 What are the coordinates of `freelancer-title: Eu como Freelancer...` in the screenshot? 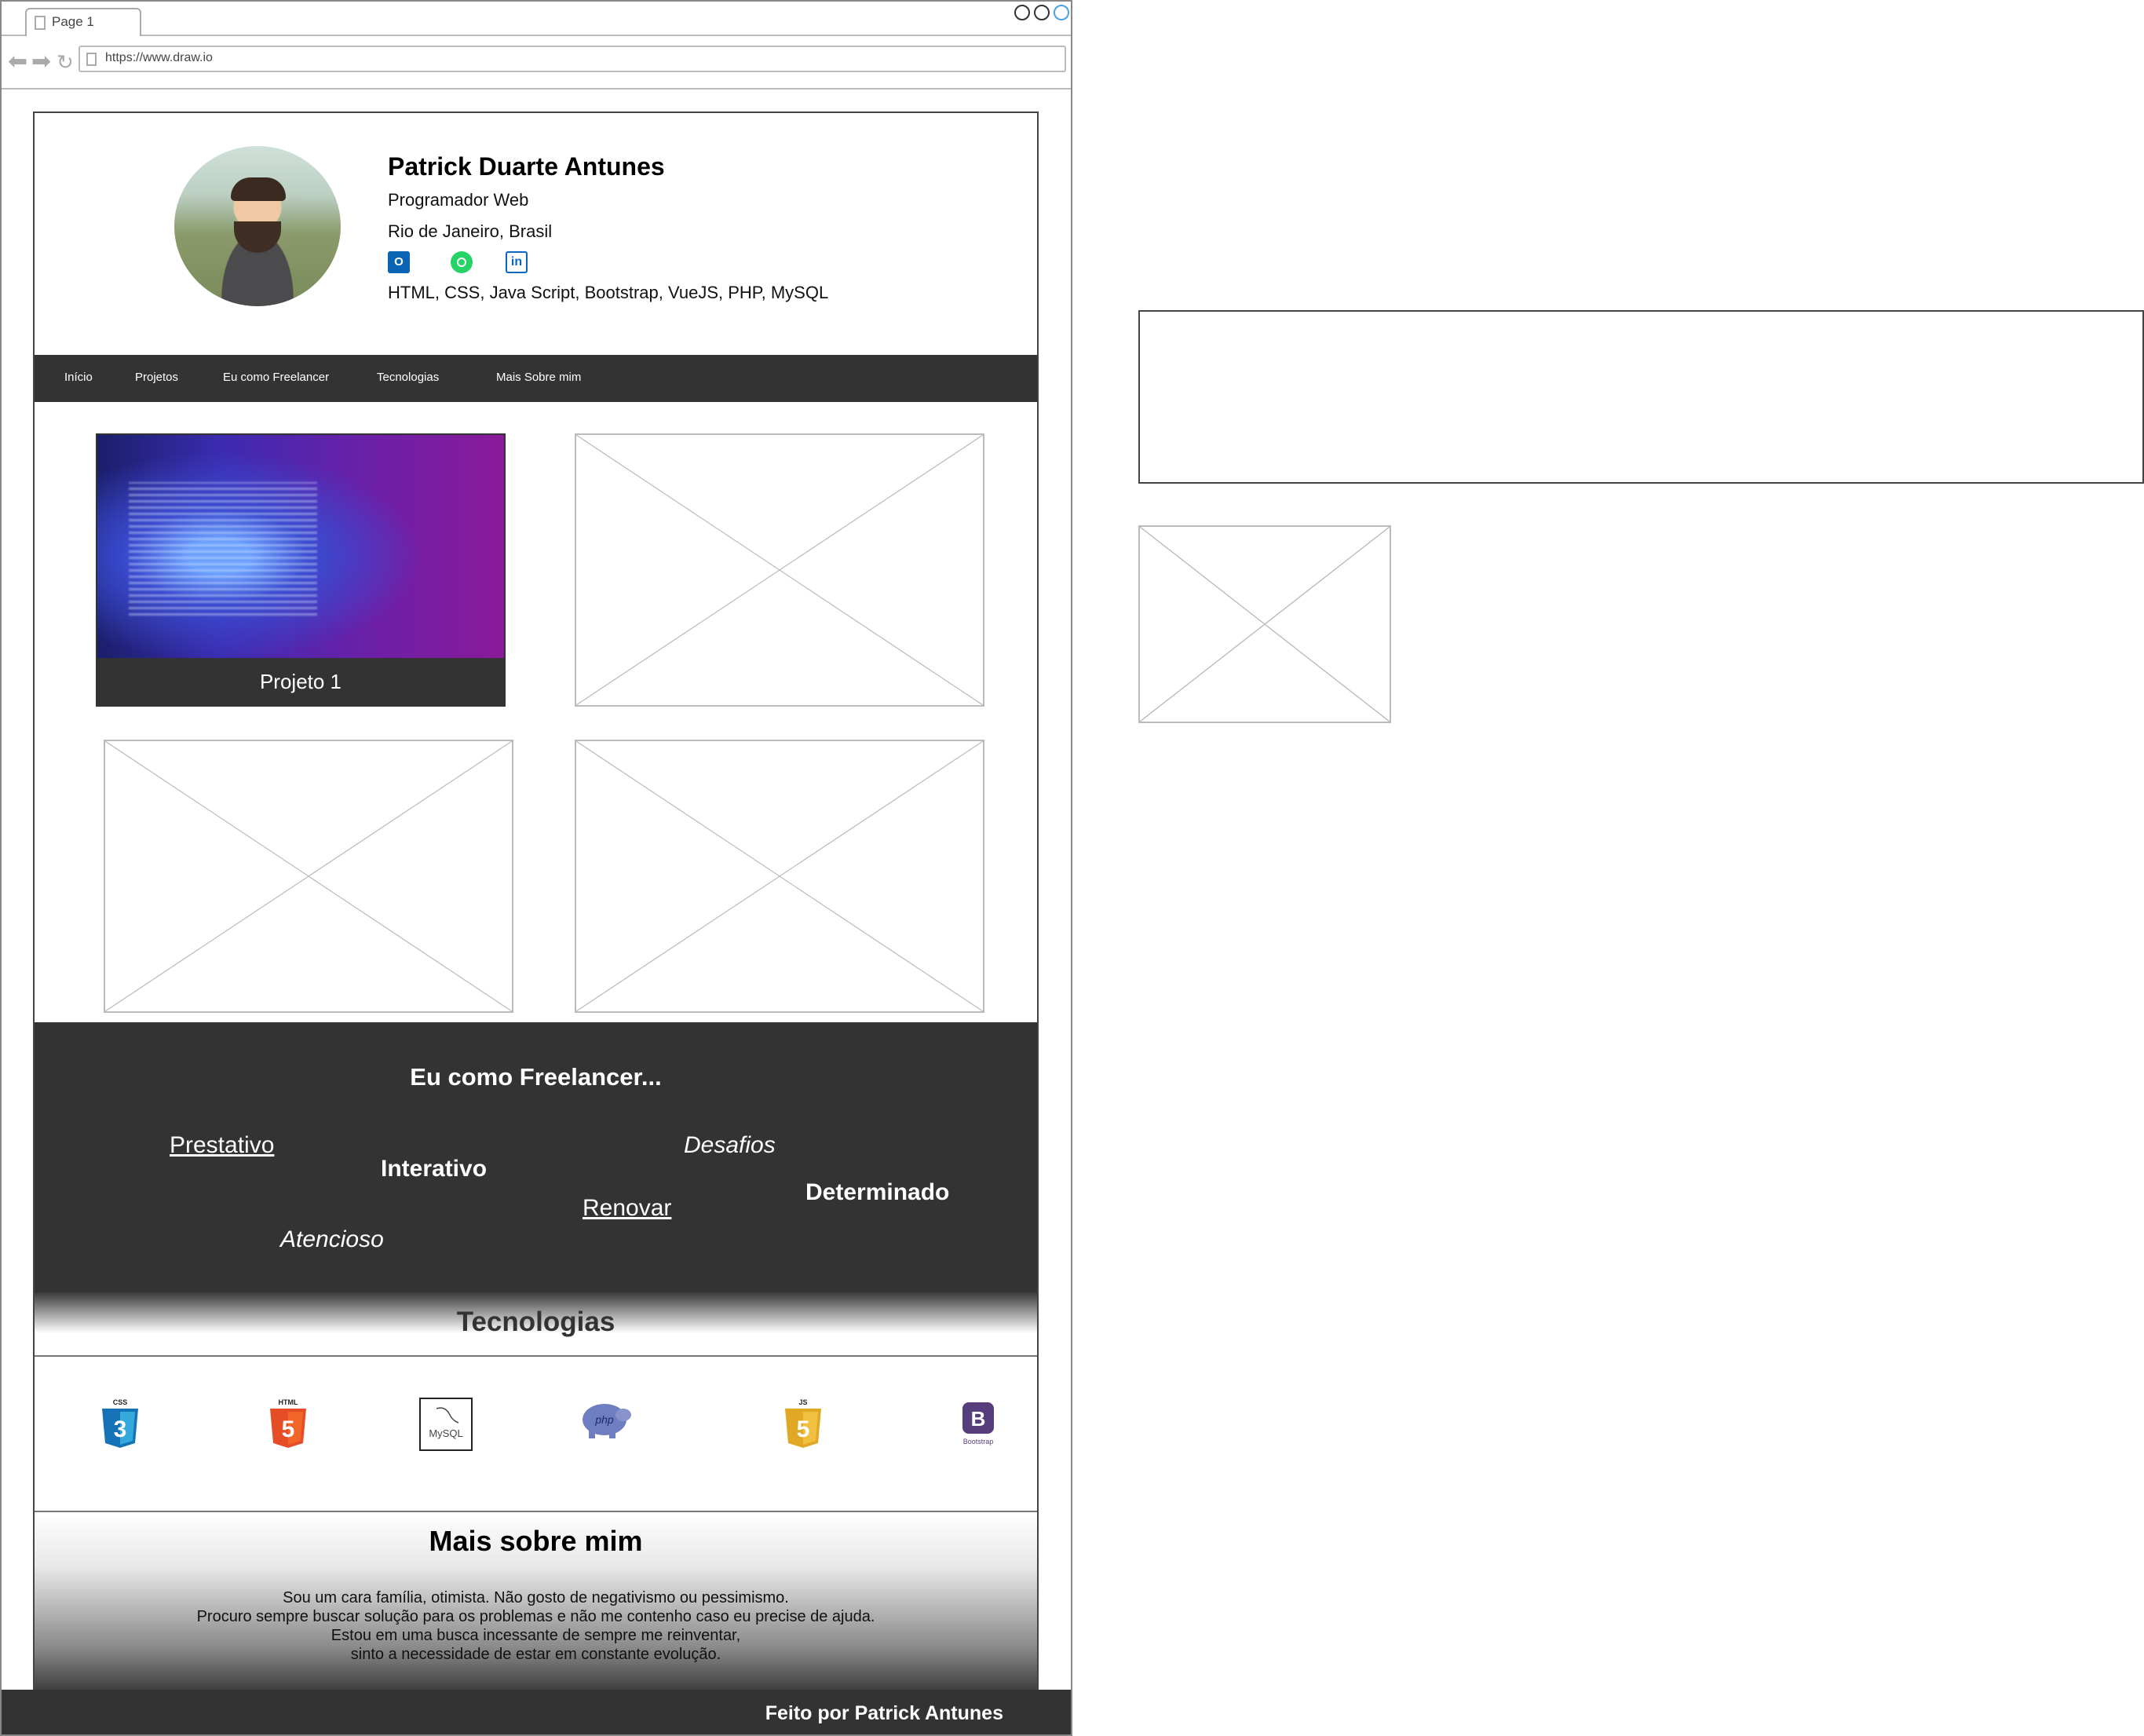 It's located at (536, 1077).